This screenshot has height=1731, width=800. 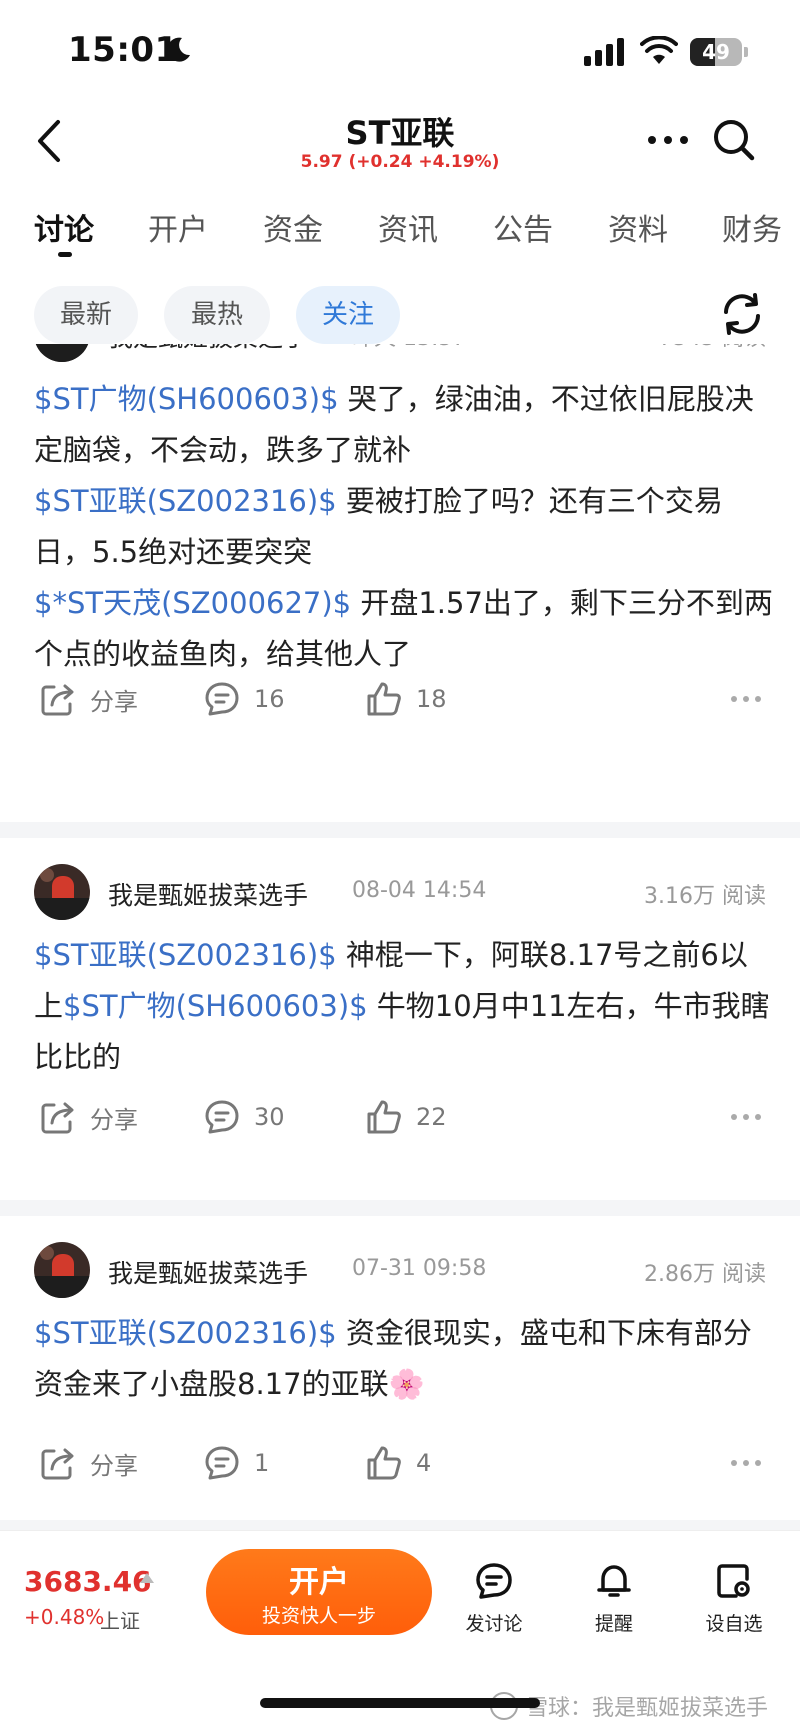 I want to click on tab-open-account: 开户, so click(x=178, y=227).